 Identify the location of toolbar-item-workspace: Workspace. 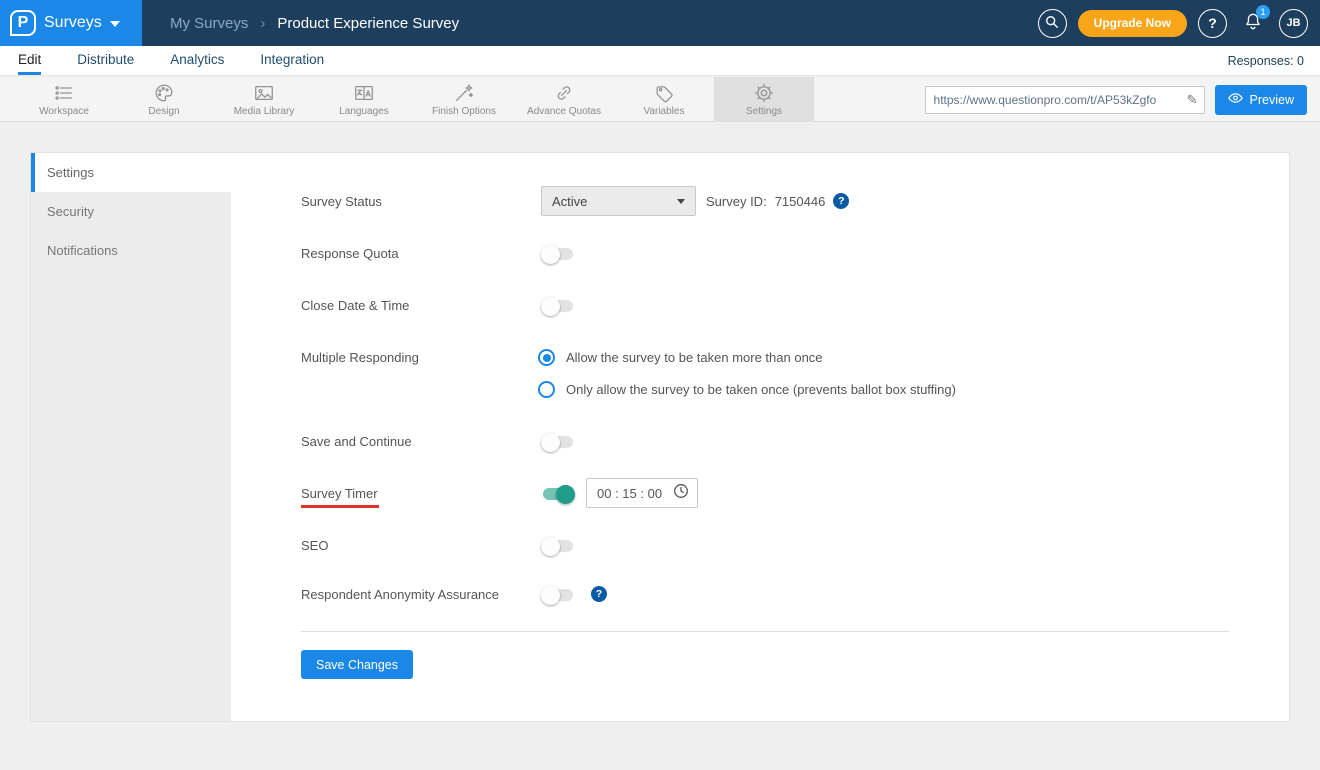
(64, 99).